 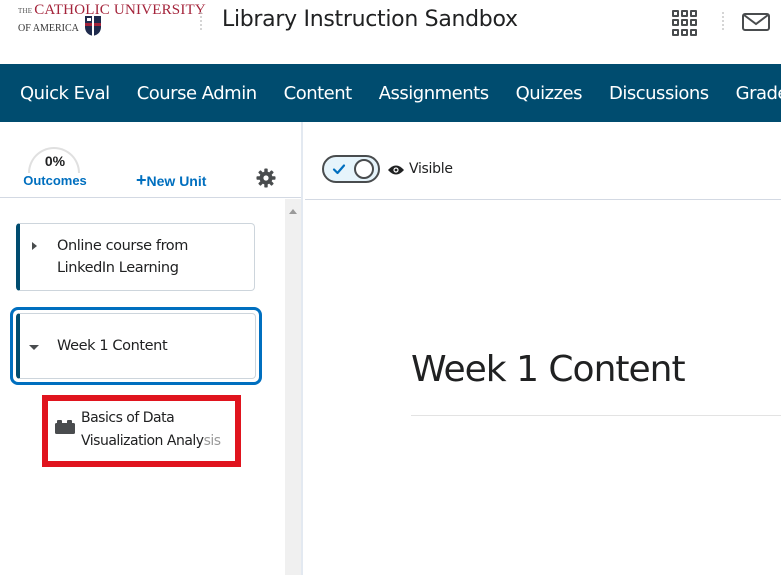 I want to click on divider, so click(x=596, y=415).